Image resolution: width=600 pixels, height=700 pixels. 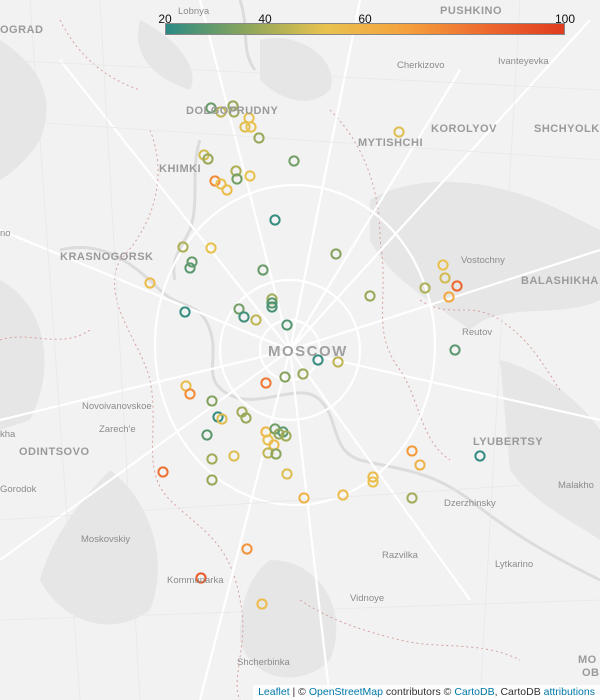 I want to click on place-label: Vostochny, so click(x=483, y=260).